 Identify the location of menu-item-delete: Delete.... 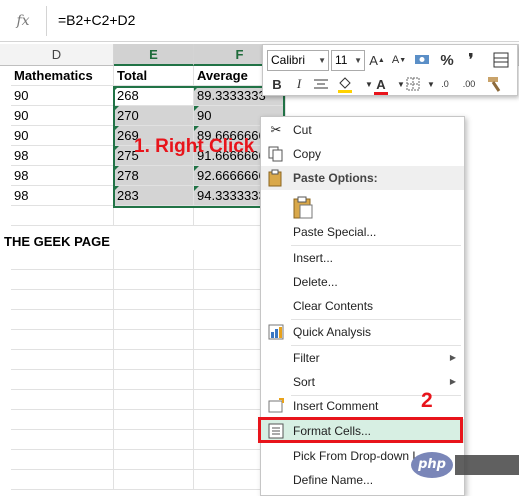
(362, 282).